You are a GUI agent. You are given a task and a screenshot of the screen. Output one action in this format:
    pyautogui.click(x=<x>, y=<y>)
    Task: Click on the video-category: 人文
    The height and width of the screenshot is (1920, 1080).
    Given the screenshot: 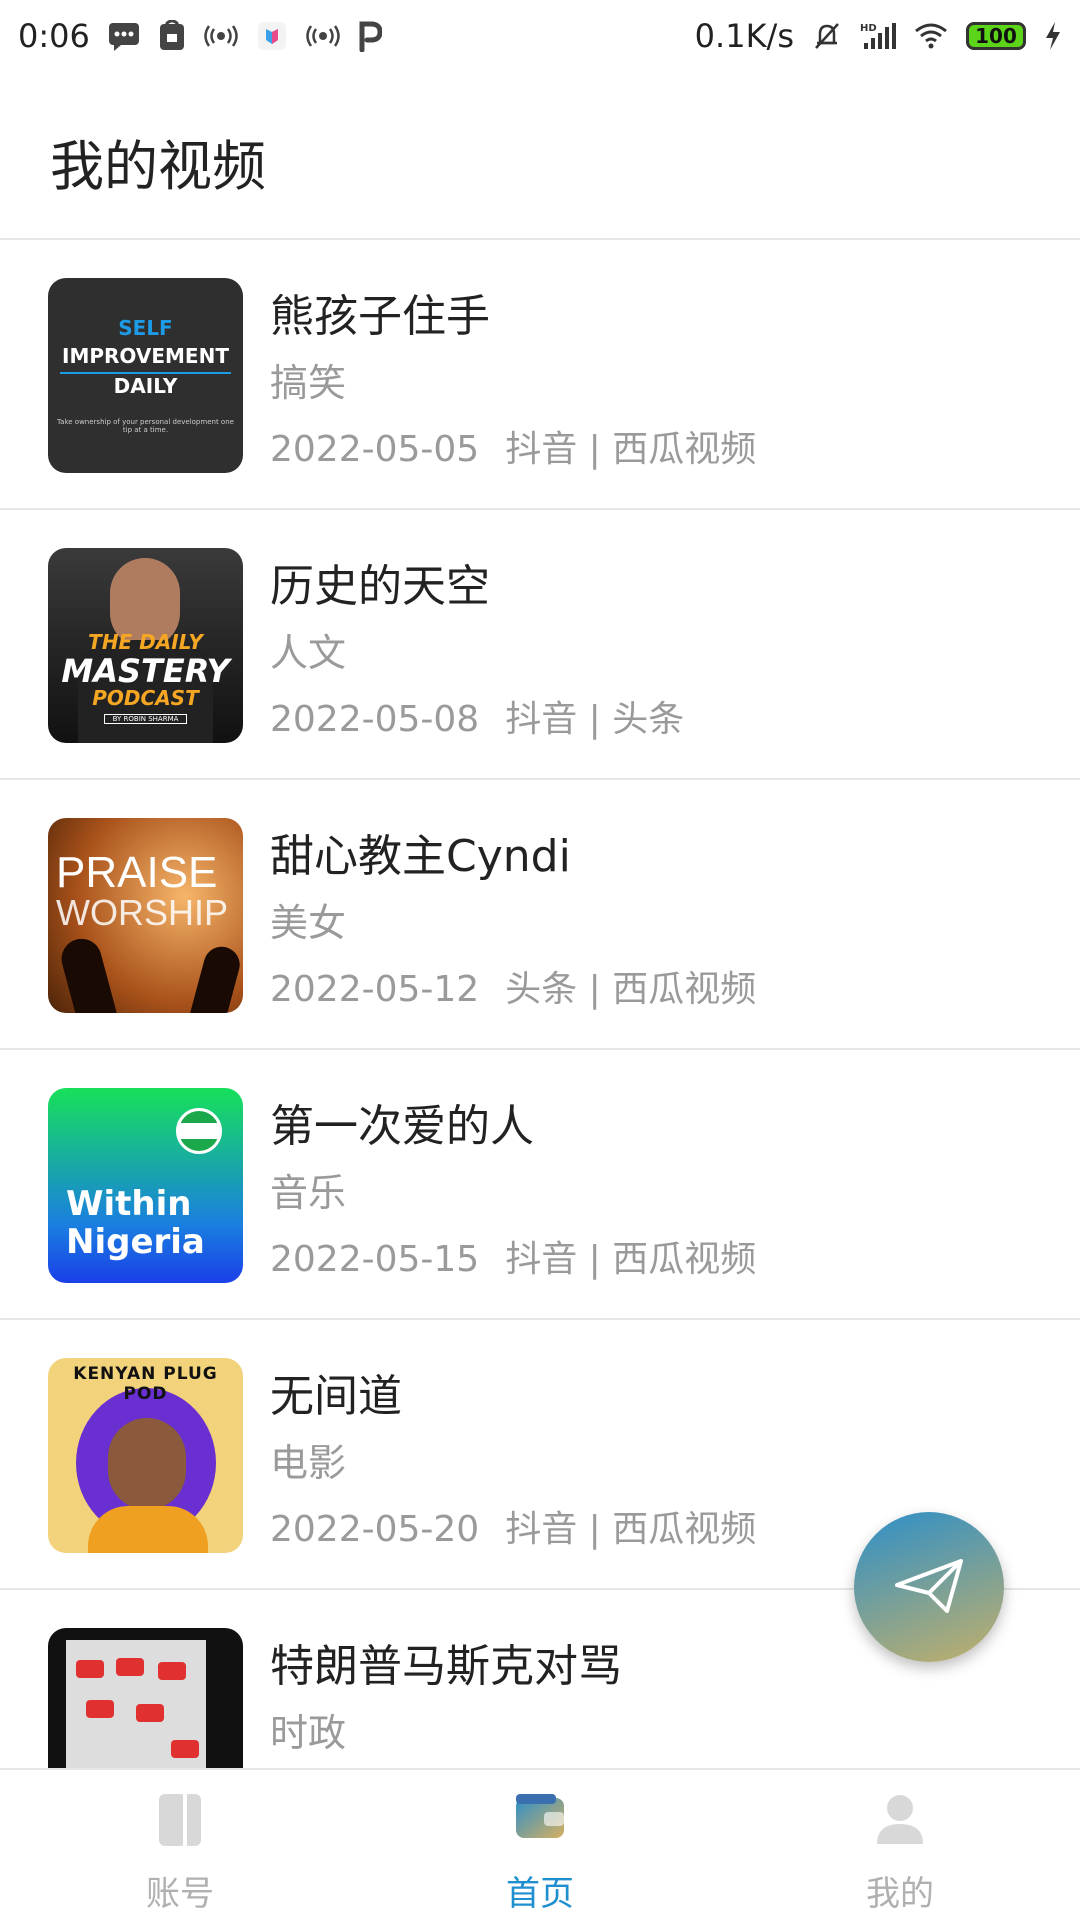 What is the action you would take?
    pyautogui.click(x=308, y=653)
    